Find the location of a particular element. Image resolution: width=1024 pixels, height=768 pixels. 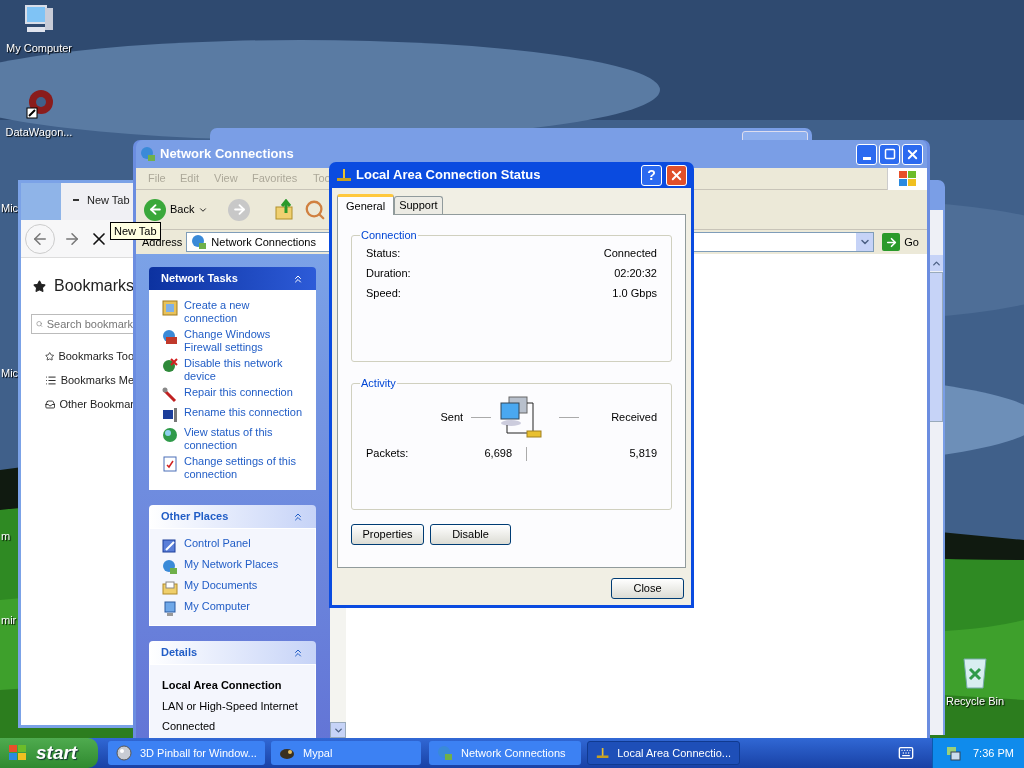

tab: Support is located at coordinates (418, 205).